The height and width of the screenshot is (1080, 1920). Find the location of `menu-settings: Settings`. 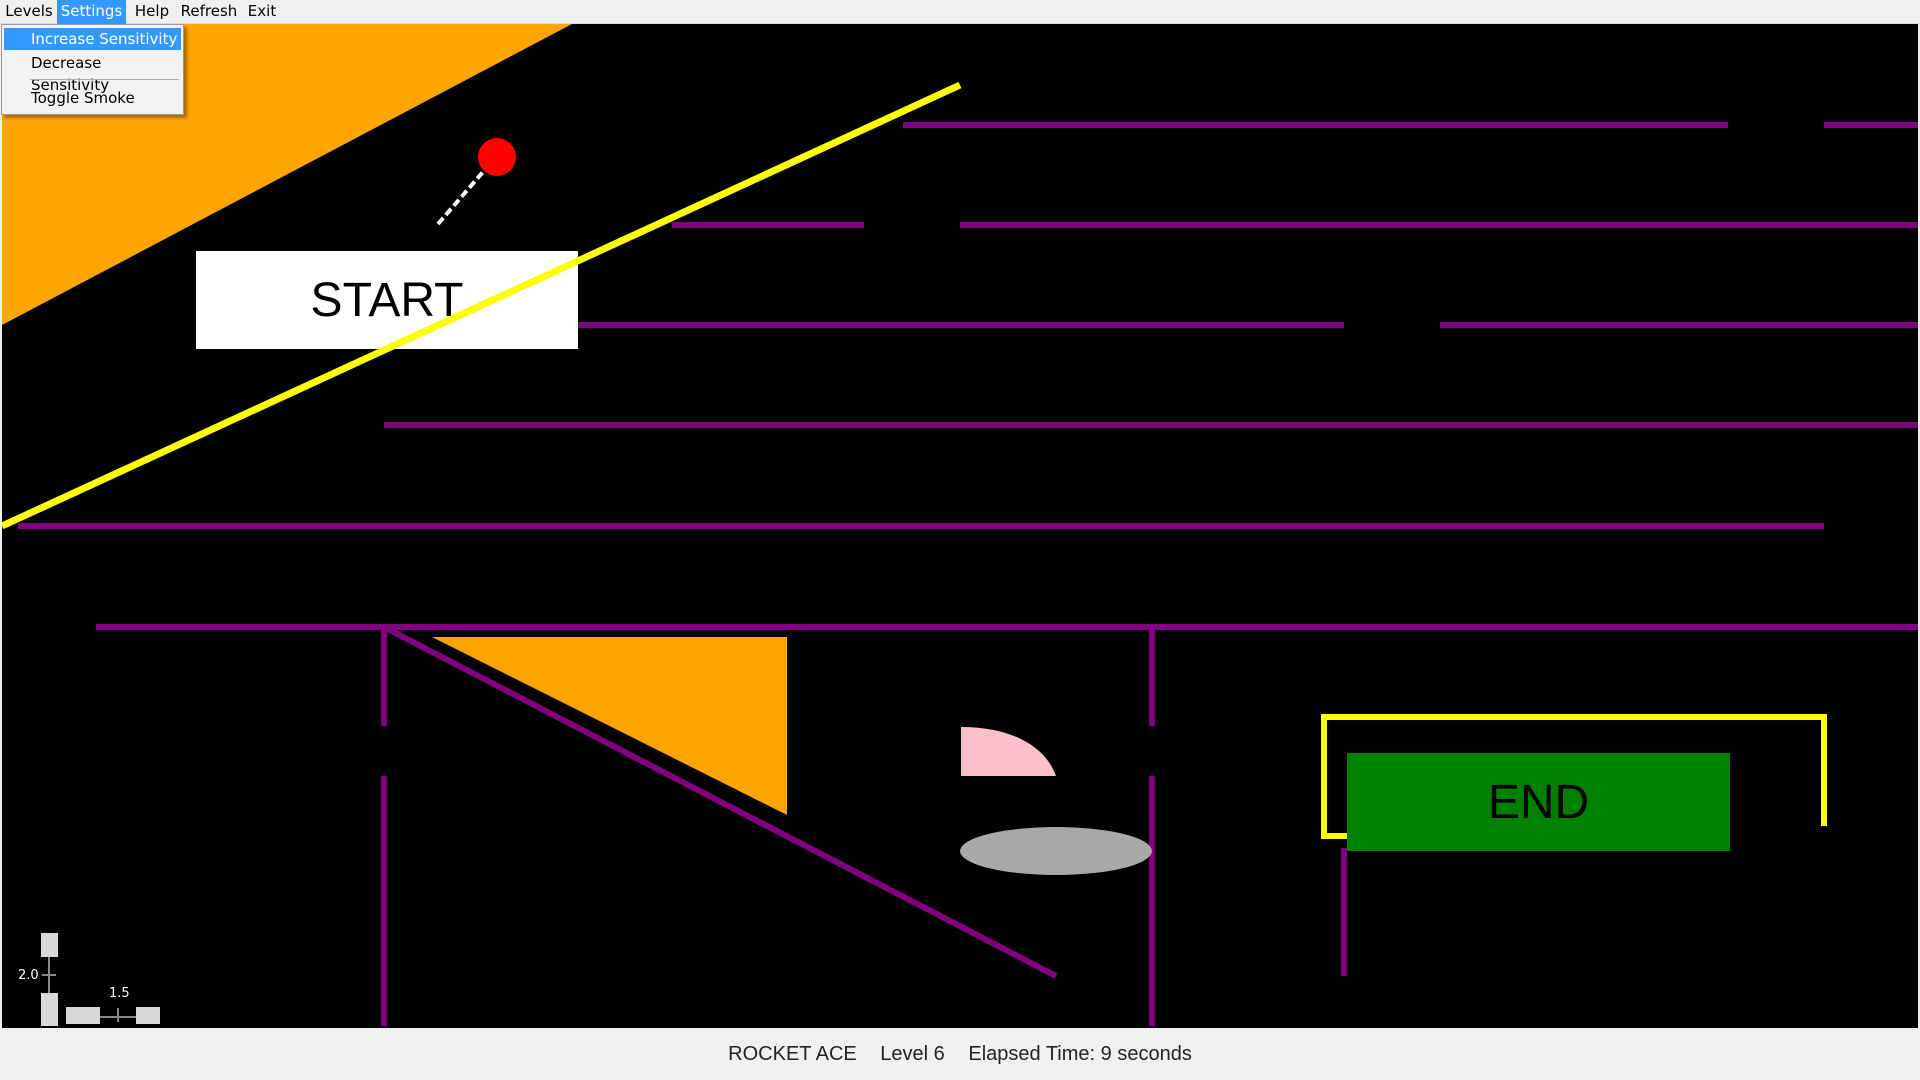

menu-settings: Settings is located at coordinates (91, 12).